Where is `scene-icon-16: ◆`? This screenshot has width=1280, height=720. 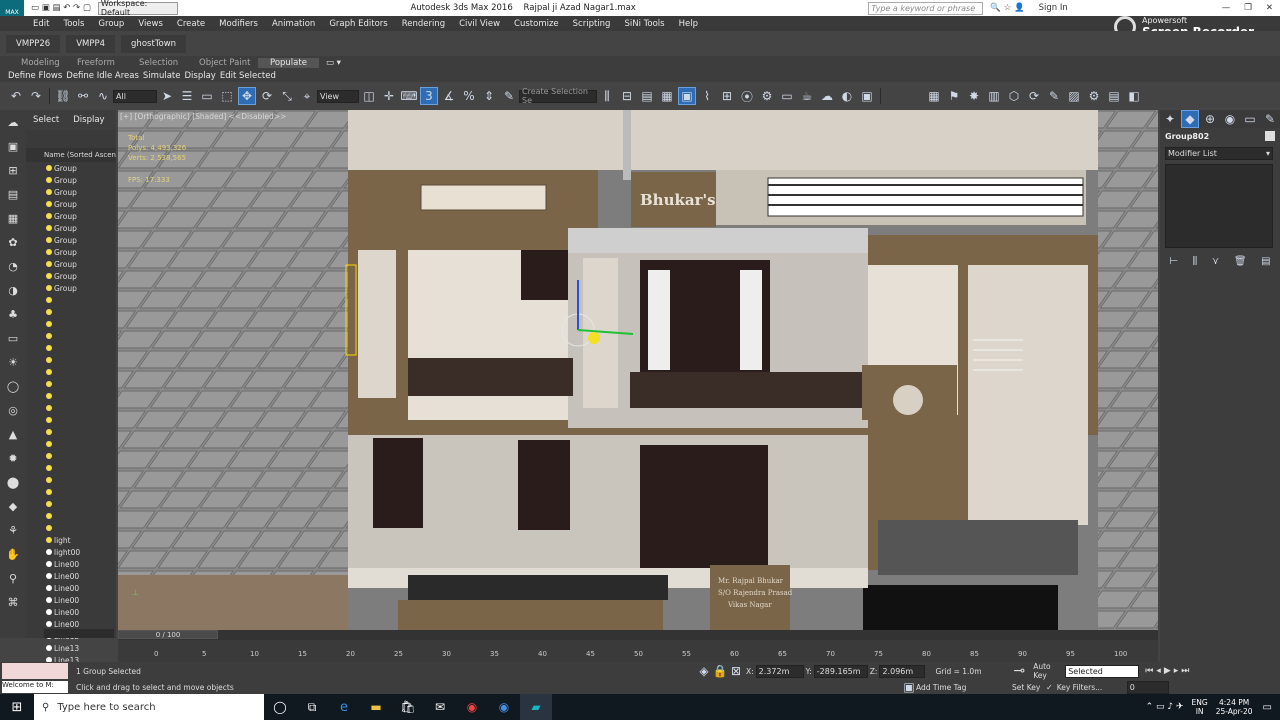
scene-icon-16: ◆ is located at coordinates (13, 506).